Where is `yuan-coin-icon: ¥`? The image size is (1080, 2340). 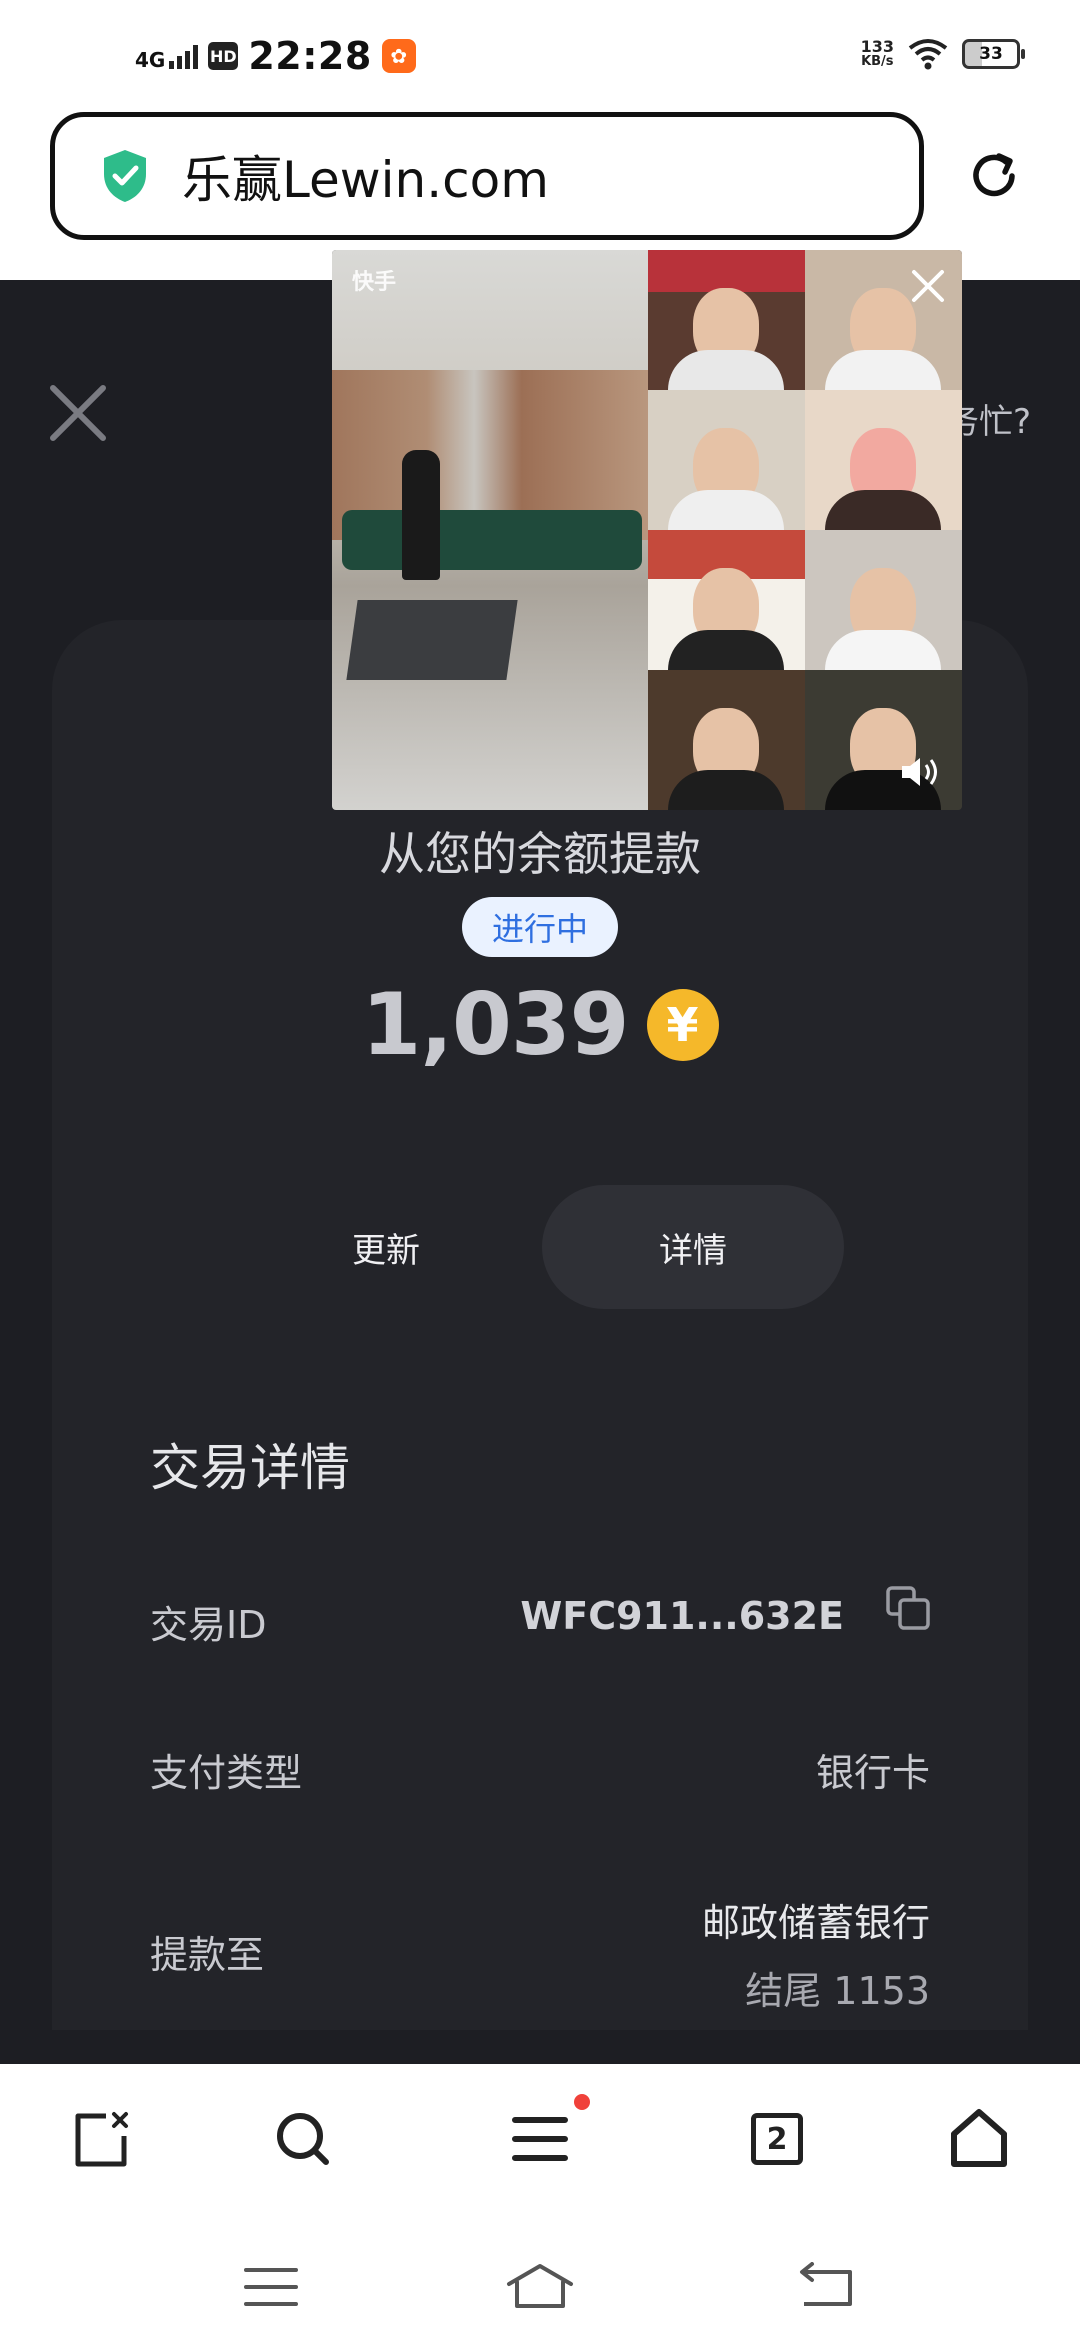
yuan-coin-icon: ¥ is located at coordinates (682, 1025).